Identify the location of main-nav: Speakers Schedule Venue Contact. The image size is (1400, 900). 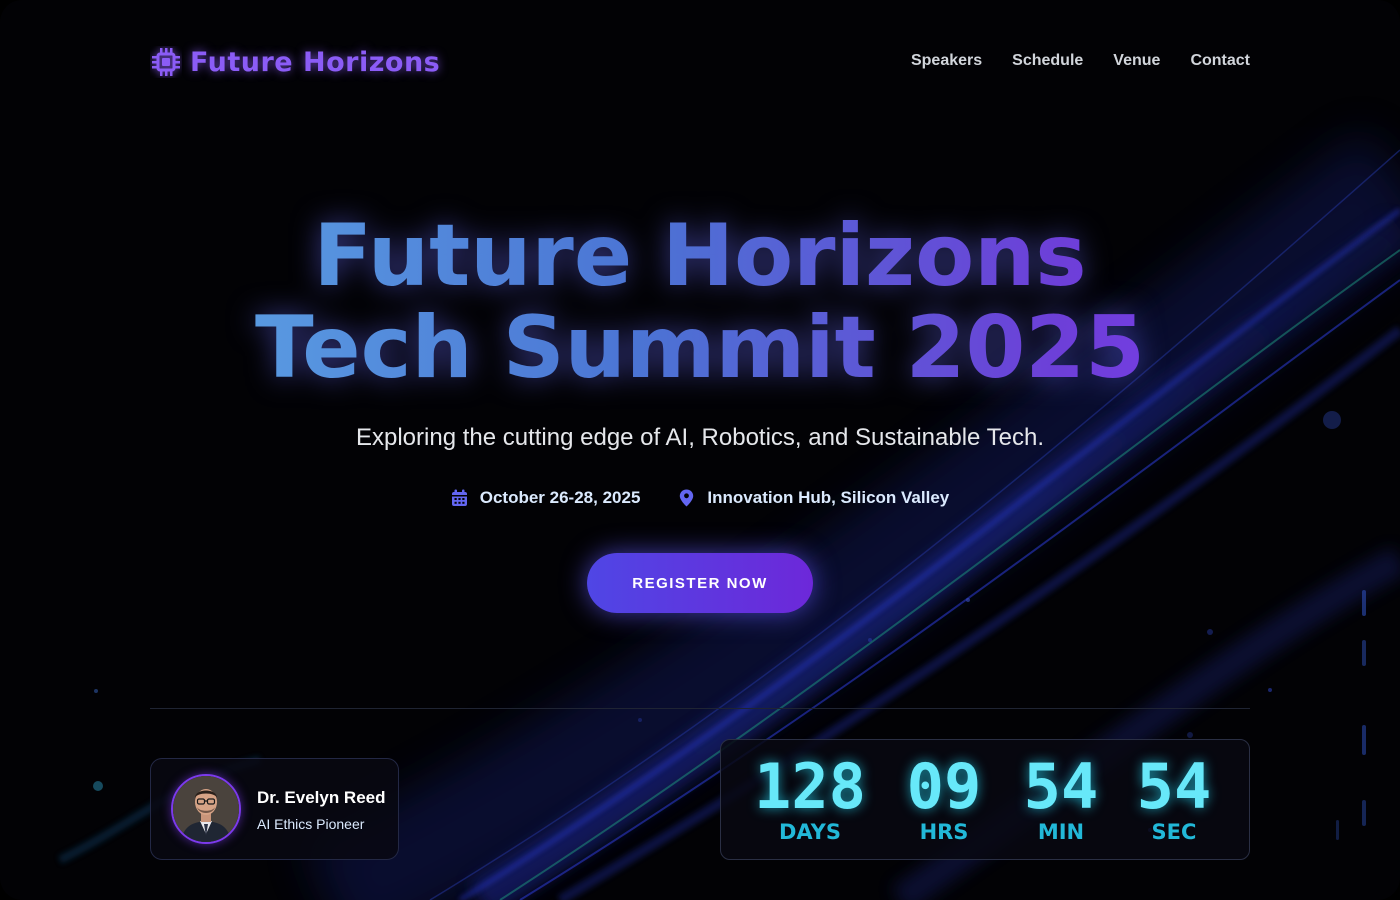
(1080, 61).